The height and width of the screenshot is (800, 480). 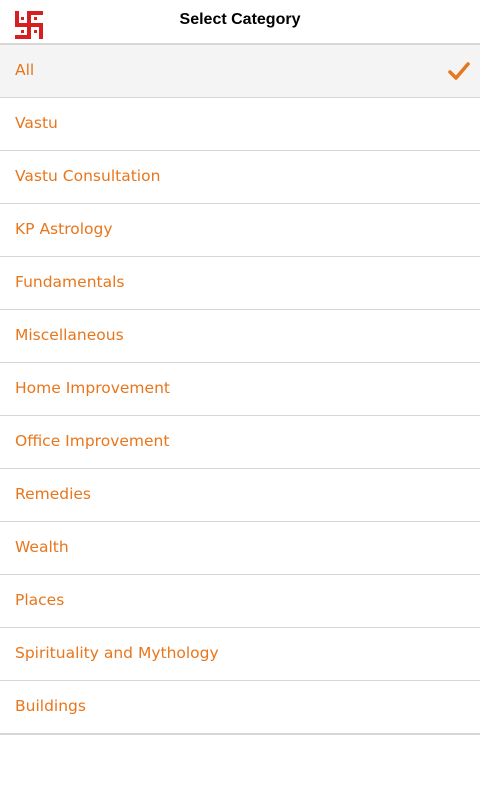 I want to click on category-item-label: All, so click(x=25, y=70).